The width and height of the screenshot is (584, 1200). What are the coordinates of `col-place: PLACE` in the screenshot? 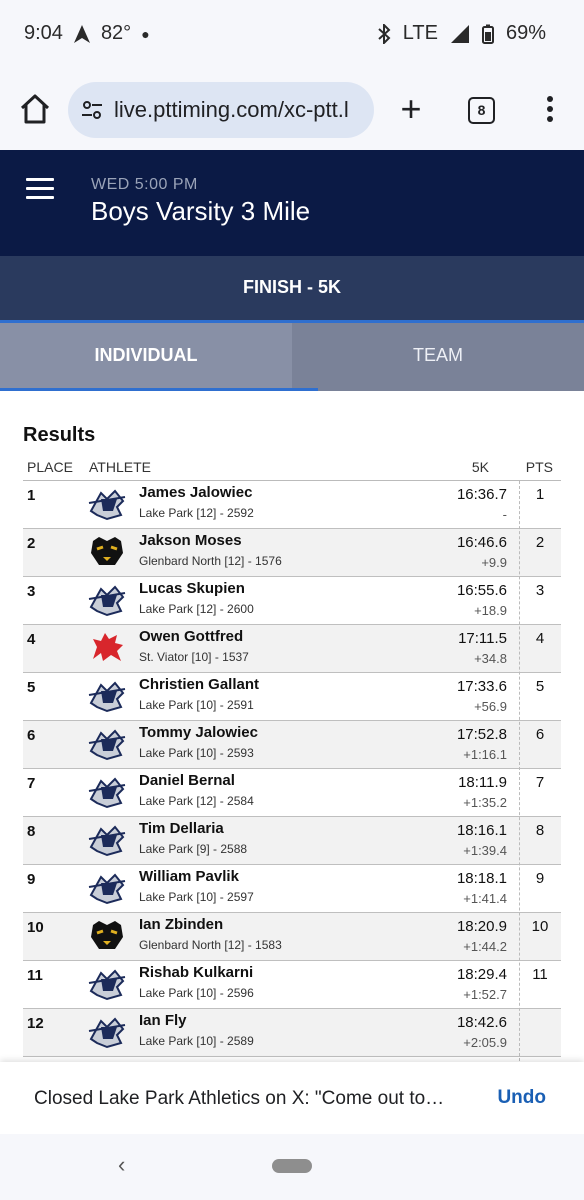 It's located at (50, 467).